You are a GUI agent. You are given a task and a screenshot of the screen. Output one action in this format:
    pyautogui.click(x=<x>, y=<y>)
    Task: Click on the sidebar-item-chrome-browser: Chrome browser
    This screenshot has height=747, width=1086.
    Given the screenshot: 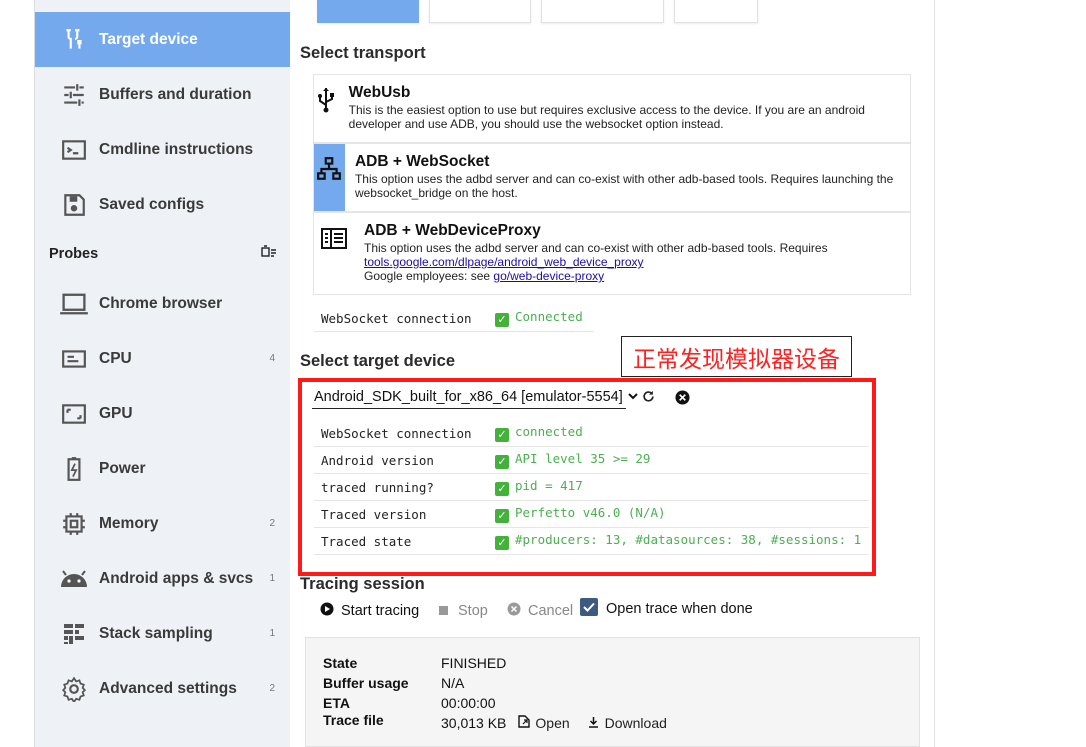 What is the action you would take?
    pyautogui.click(x=163, y=303)
    